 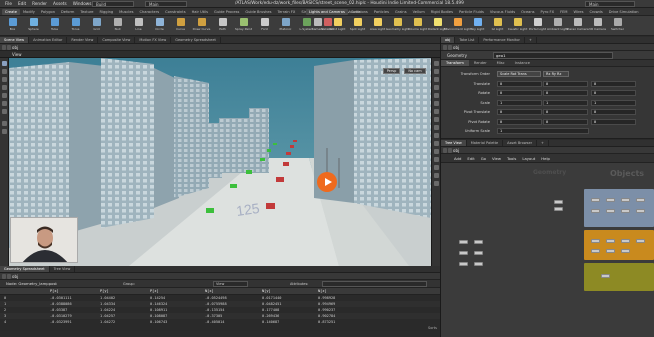 I want to click on menu-render: Render, so click(x=39, y=4).